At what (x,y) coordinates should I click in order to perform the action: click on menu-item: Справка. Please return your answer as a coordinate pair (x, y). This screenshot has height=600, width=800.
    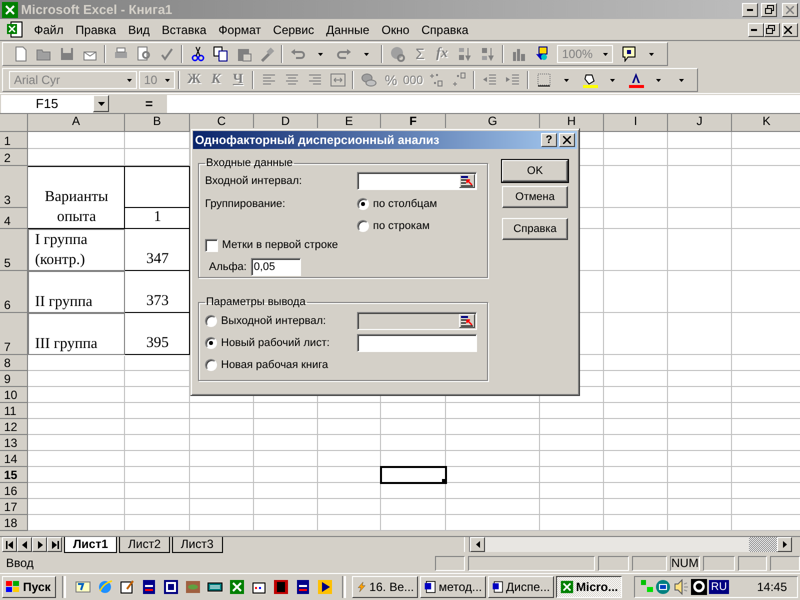
    Looking at the image, I should click on (444, 29).